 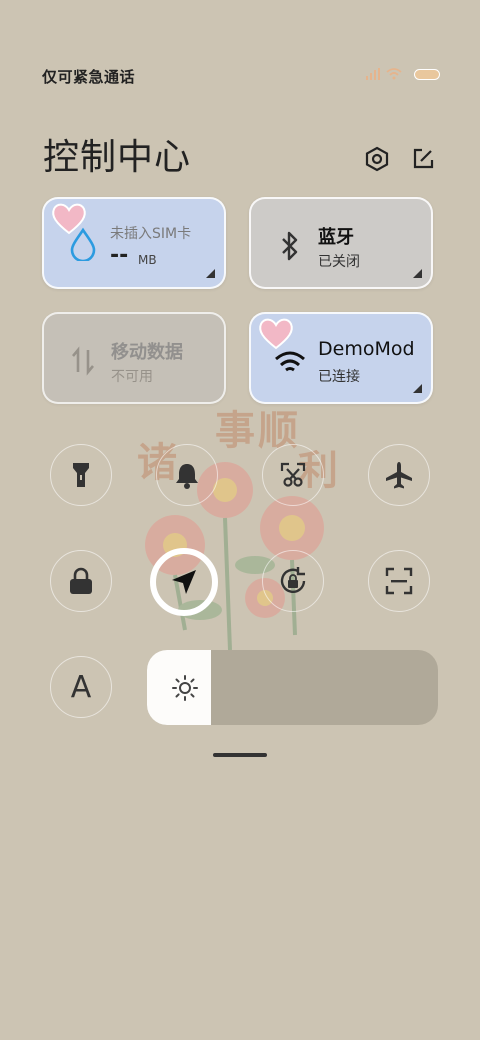 I want to click on screenshot-toggle, so click(x=293, y=475).